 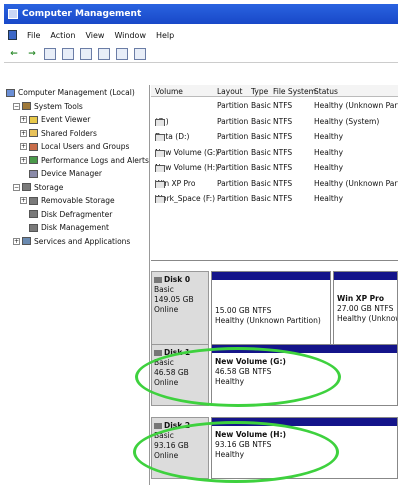 I want to click on disk-0-label: Disk 0 Basic 149.05 GB Online, so click(x=180, y=312).